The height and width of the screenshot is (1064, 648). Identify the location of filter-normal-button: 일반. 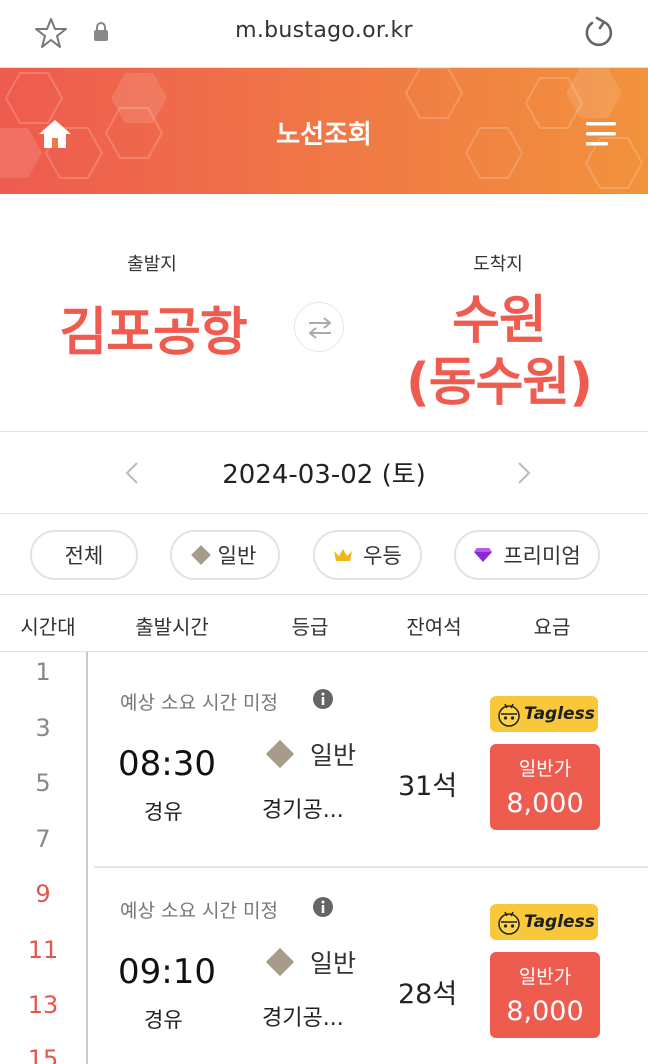
(225, 555).